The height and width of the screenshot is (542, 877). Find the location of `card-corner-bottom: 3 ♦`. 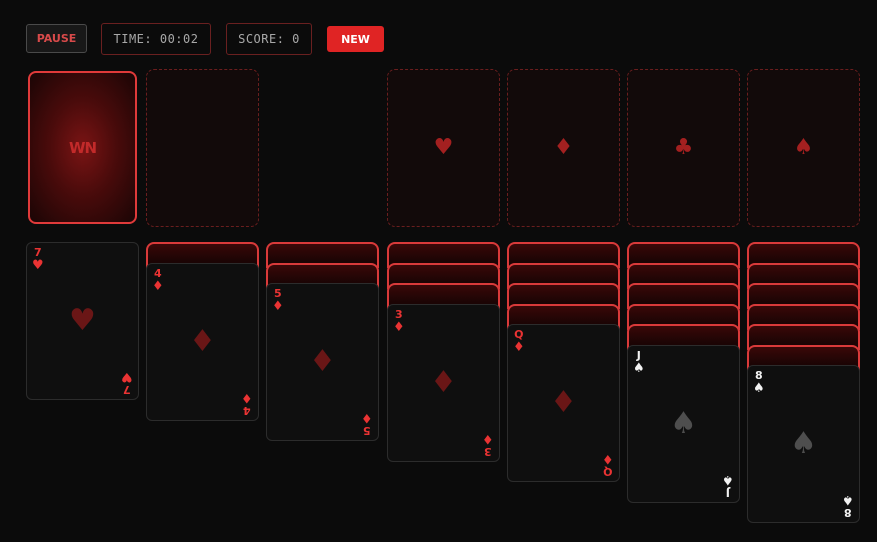

card-corner-bottom: 3 ♦ is located at coordinates (488, 444).